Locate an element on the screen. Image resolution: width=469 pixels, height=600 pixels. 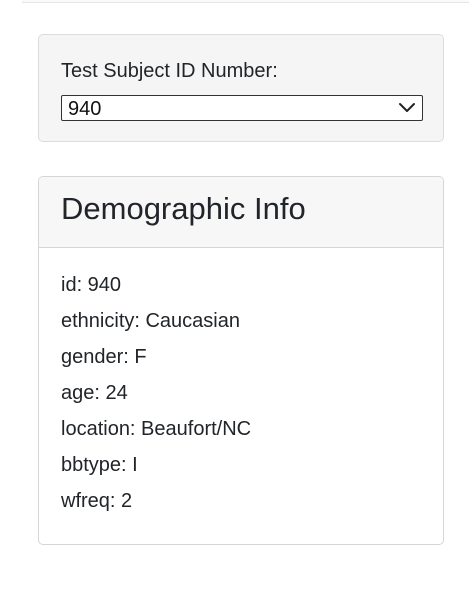
info-line-bbtype: bbtype: I is located at coordinates (99, 465).